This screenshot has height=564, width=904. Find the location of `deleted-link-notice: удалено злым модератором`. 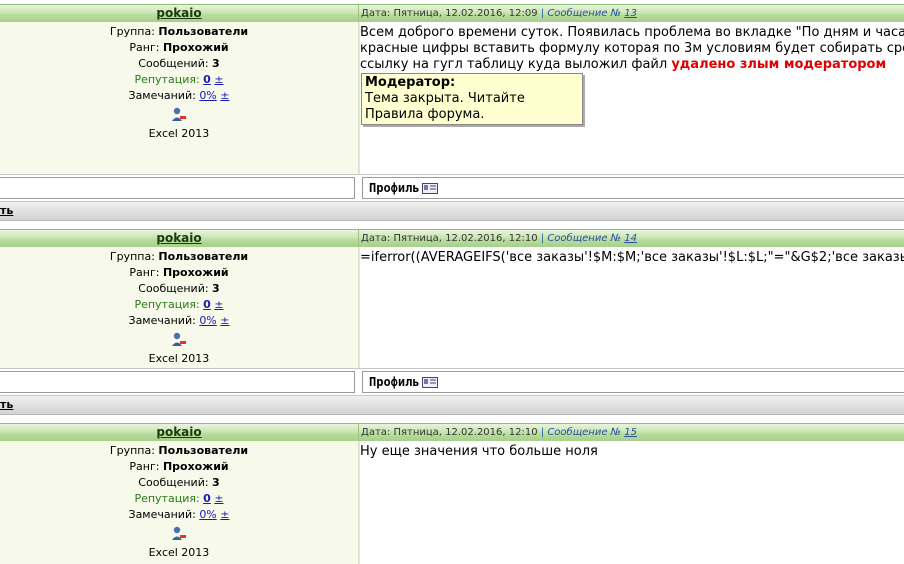

deleted-link-notice: удалено злым модератором is located at coordinates (779, 64).